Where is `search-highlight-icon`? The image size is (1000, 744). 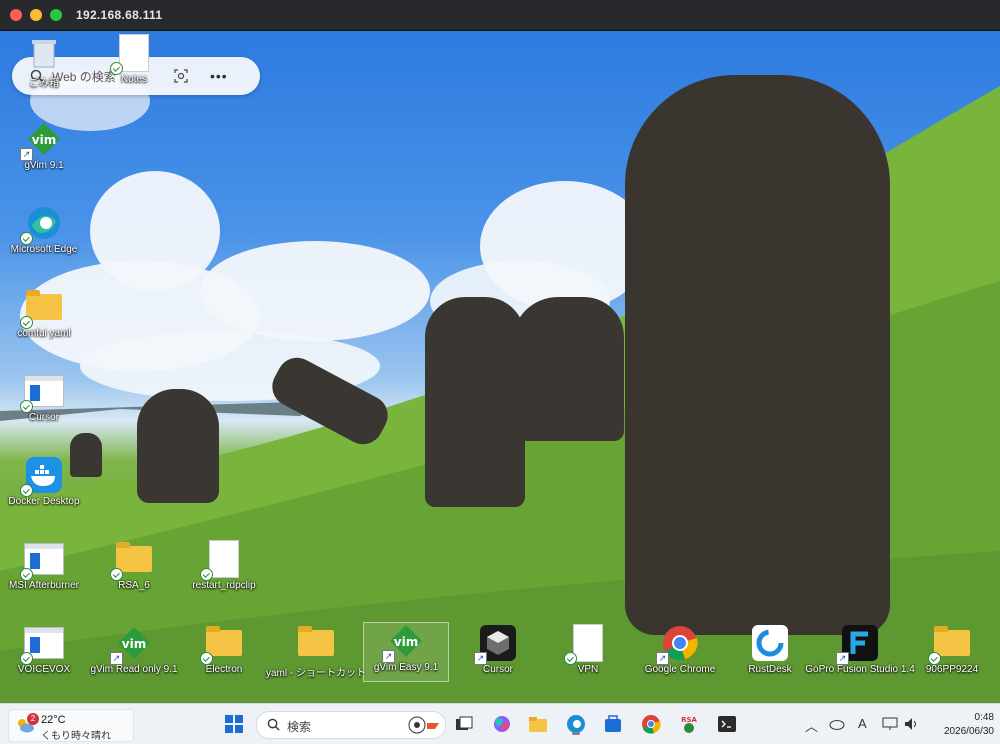
search-highlight-icon is located at coordinates (423, 725).